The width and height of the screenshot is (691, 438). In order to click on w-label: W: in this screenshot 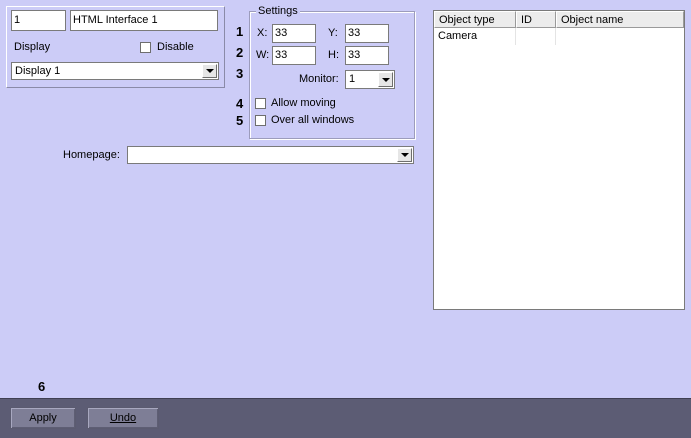, I will do `click(263, 55)`.